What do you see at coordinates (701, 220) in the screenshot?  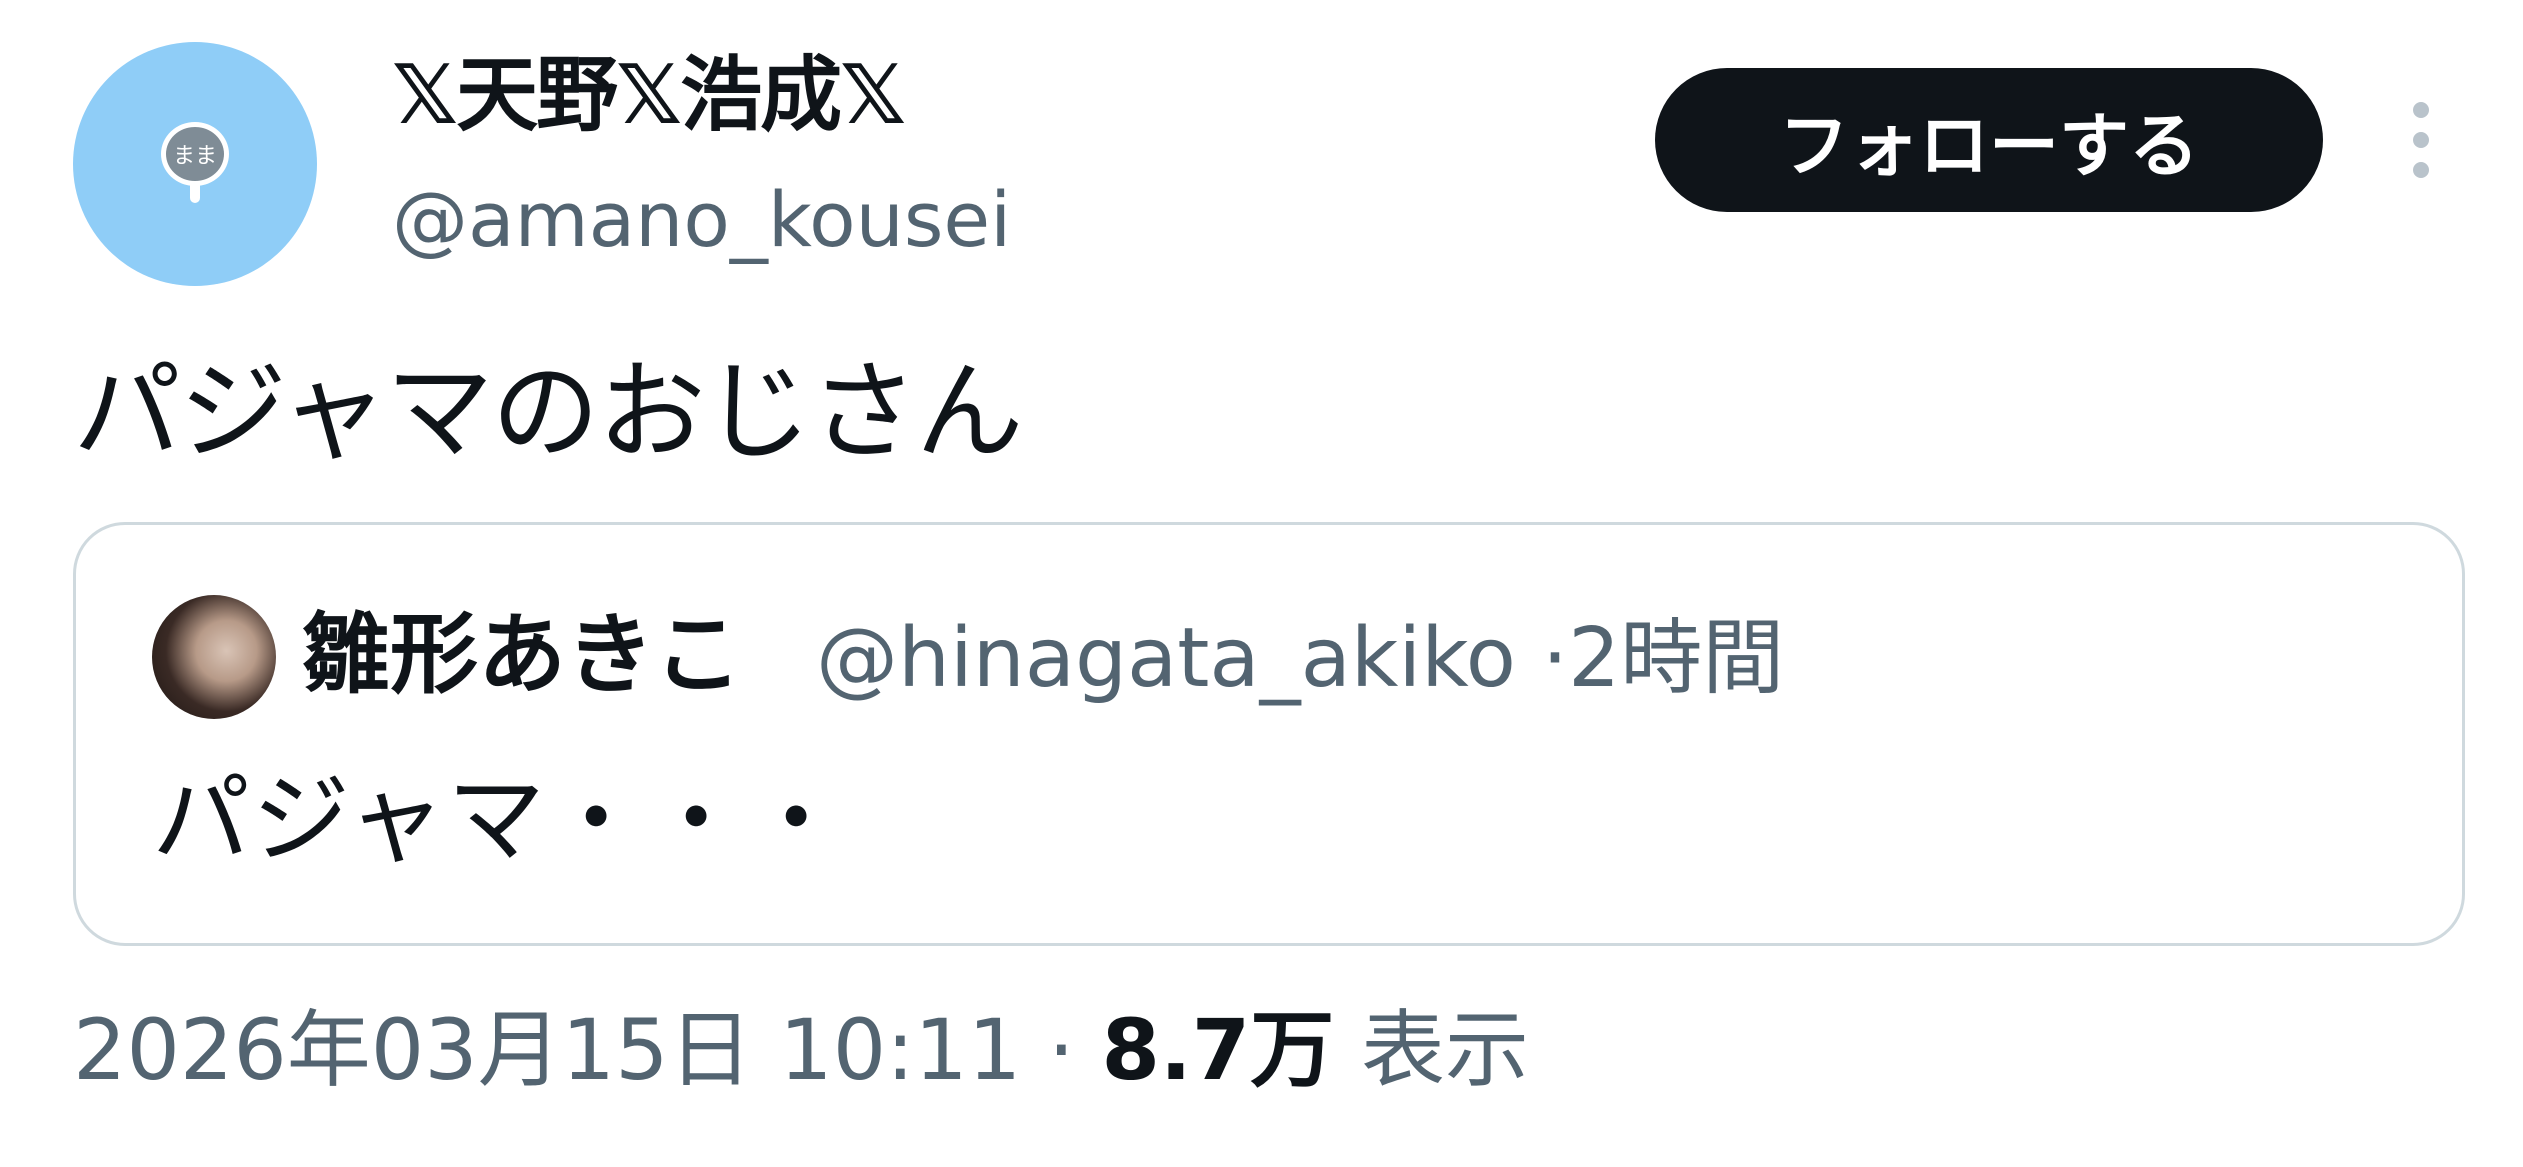 I see `author-handle: @amano_kousei` at bounding box center [701, 220].